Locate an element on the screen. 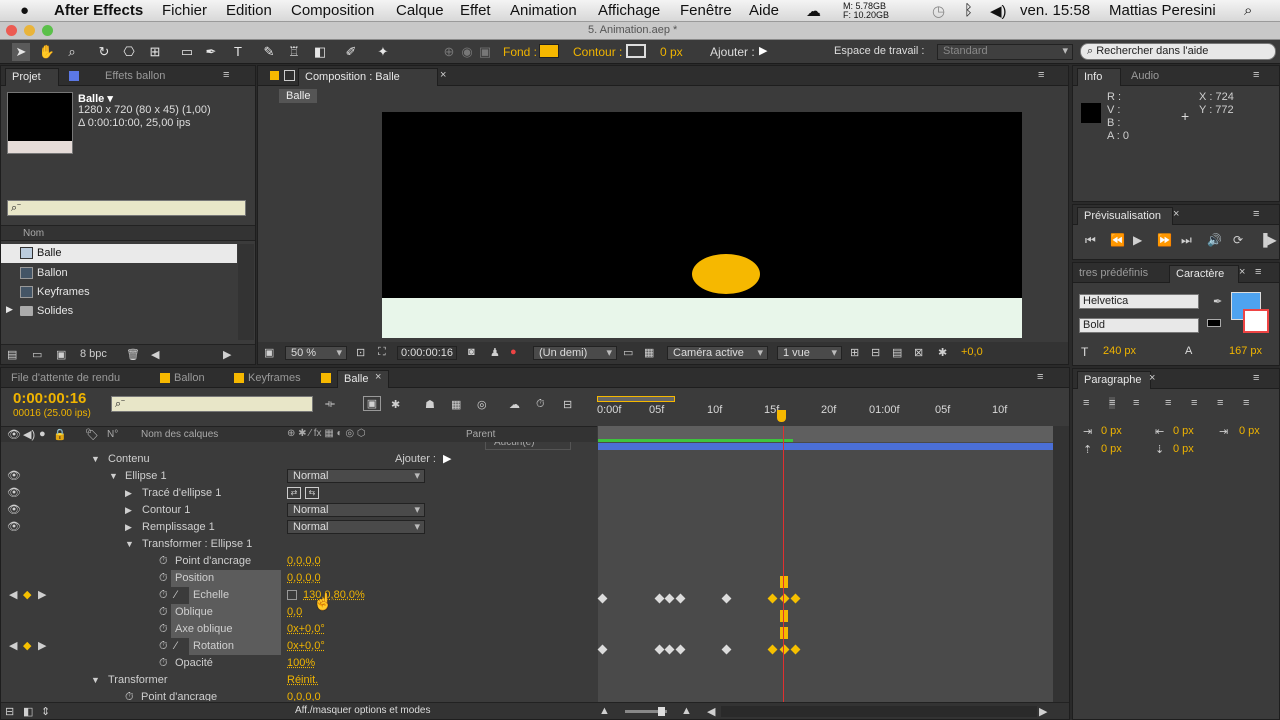  puppet-tool-icon: ✦ is located at coordinates (383, 52).